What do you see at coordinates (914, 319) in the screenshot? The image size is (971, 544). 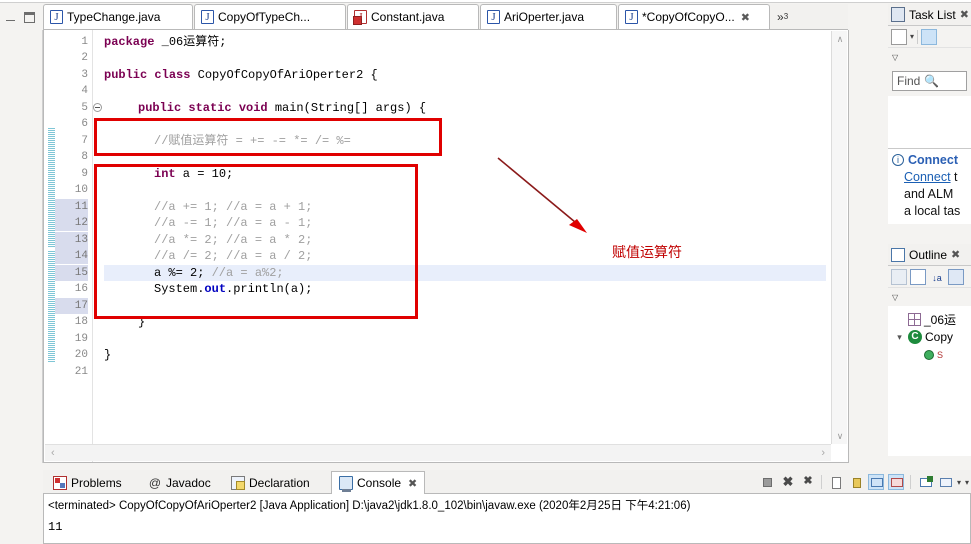 I see `package-icon` at bounding box center [914, 319].